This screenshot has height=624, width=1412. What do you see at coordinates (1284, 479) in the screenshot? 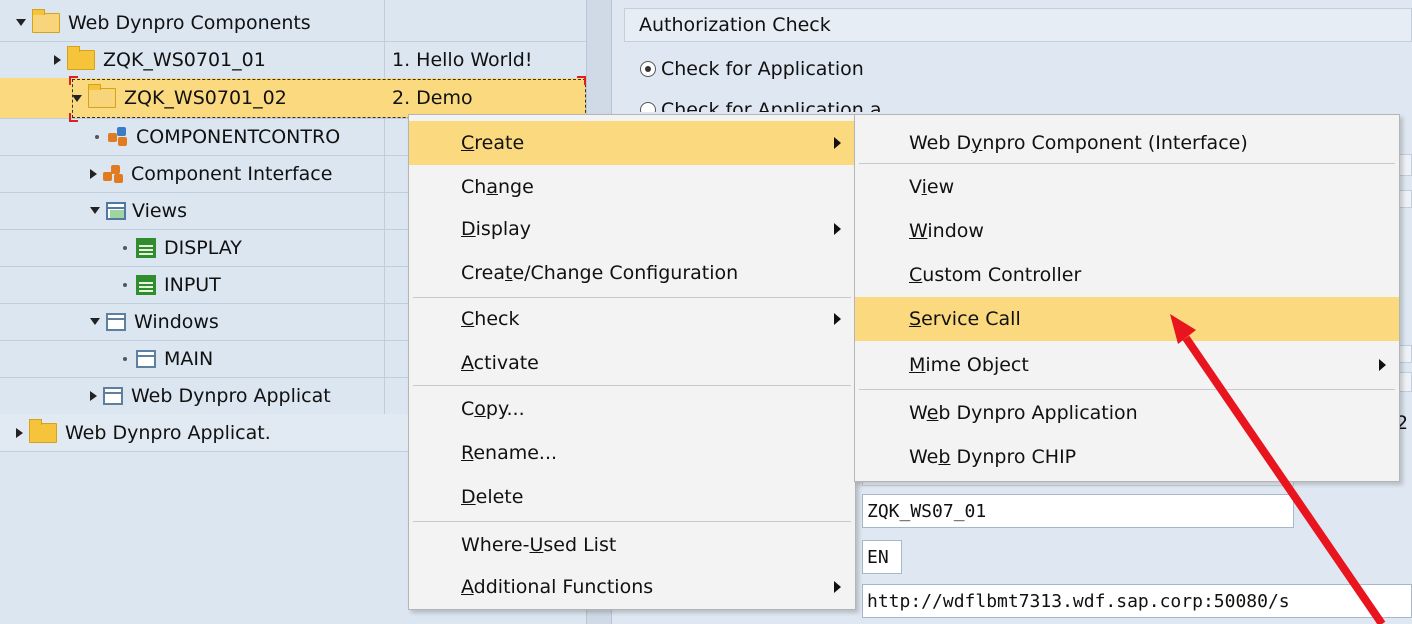
I see `annotation-arrow-line` at bounding box center [1284, 479].